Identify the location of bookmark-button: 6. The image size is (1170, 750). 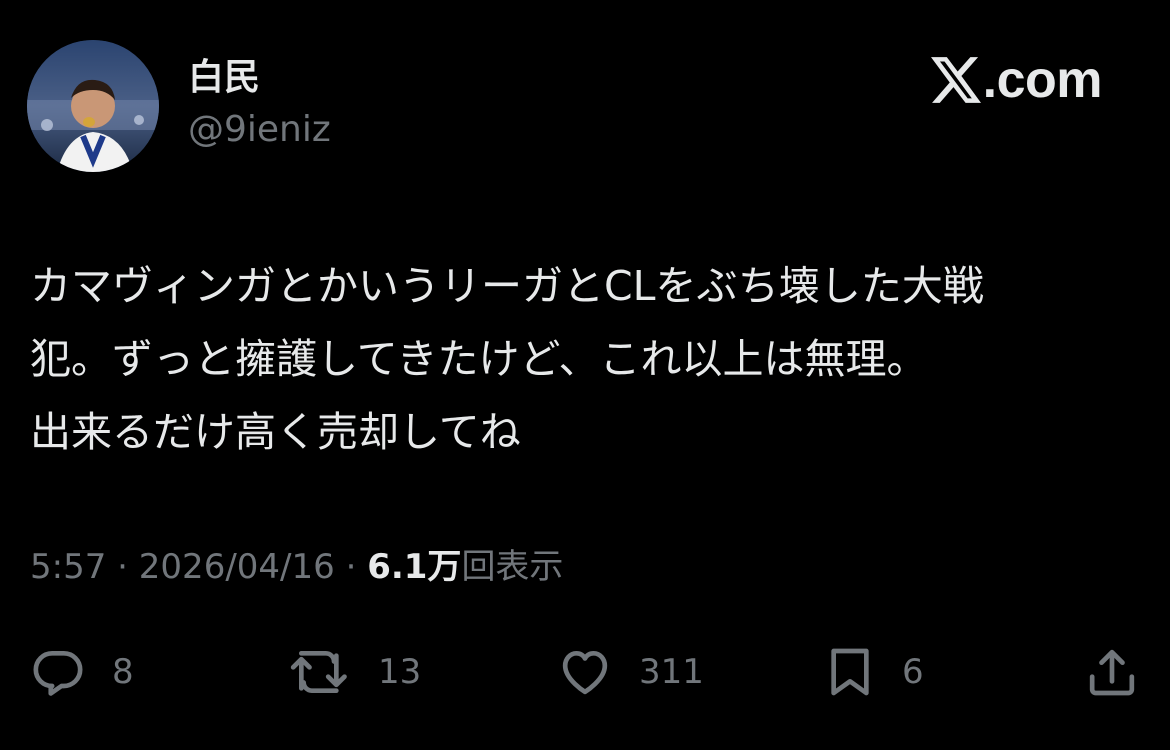
(873, 672).